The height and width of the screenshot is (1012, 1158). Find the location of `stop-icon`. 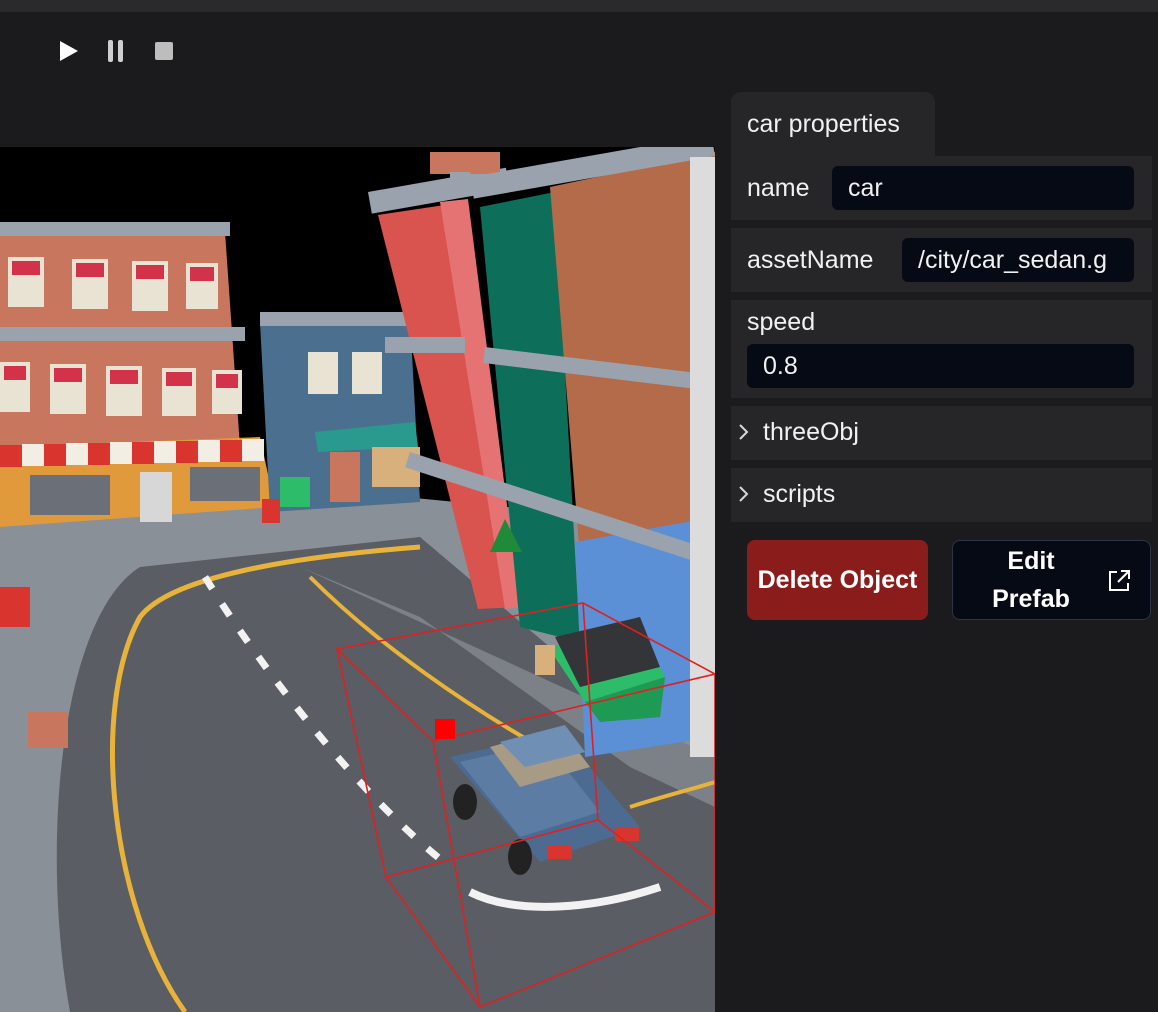

stop-icon is located at coordinates (164, 51).